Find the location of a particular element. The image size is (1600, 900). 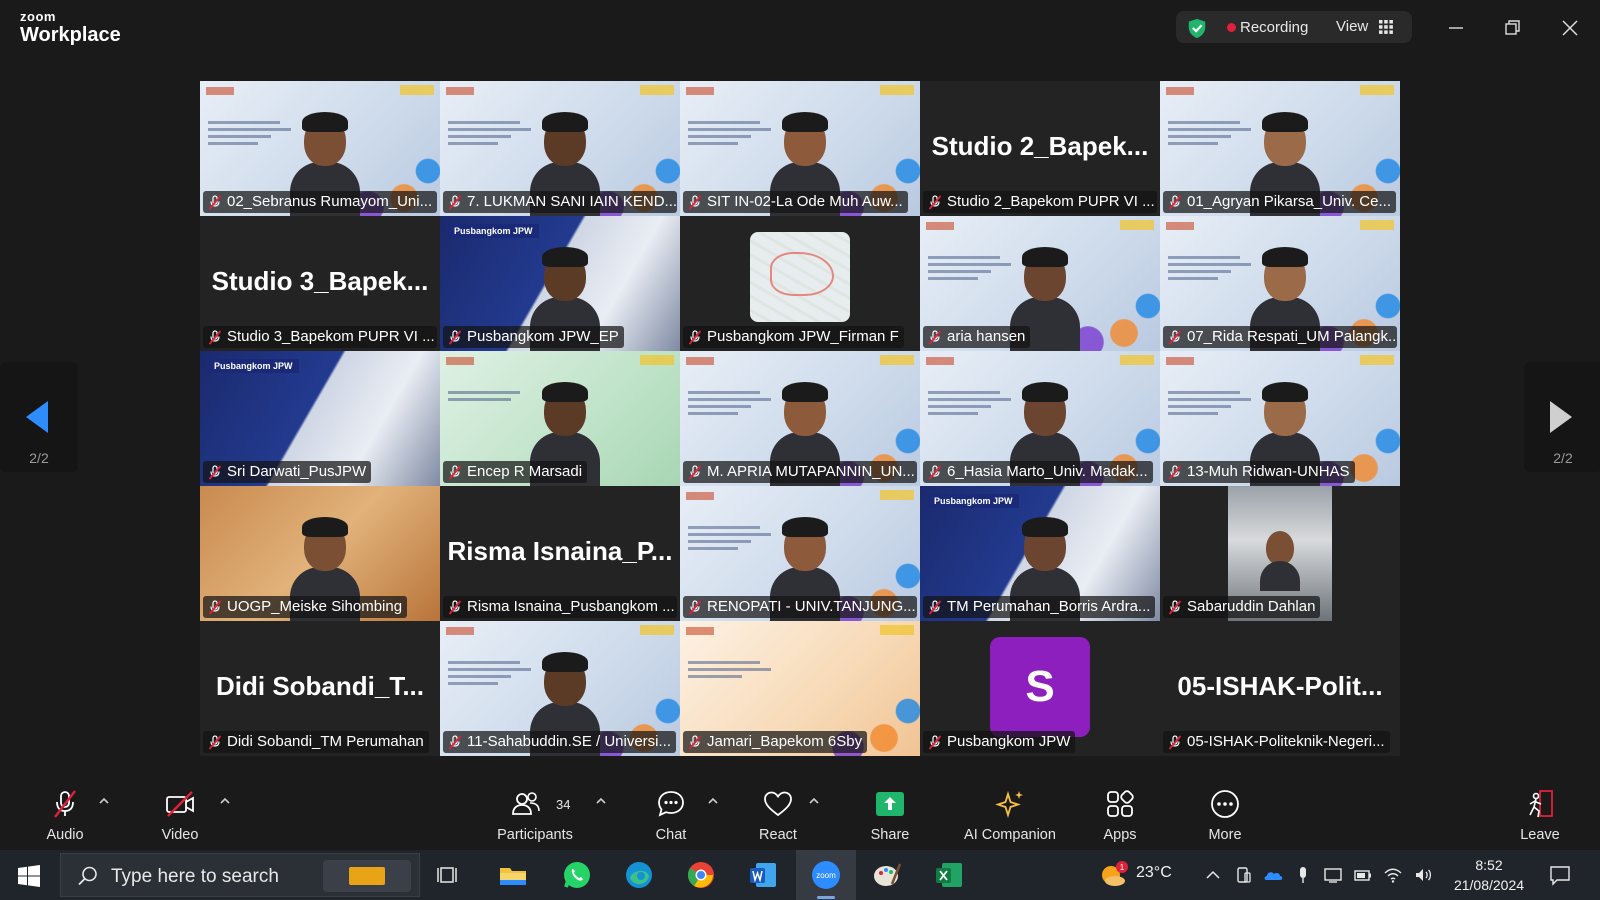

shield-check-icon is located at coordinates (1197, 28).